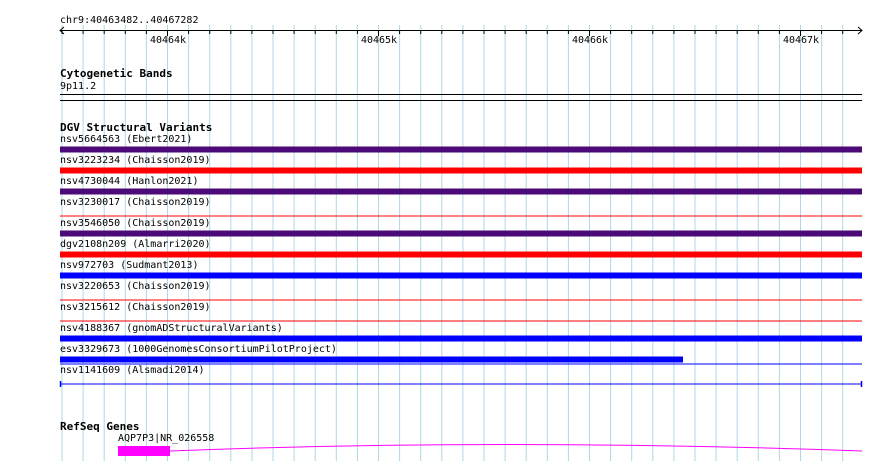  I want to click on variant-label: dgv2108n209 (Almarri2020), so click(135, 244).